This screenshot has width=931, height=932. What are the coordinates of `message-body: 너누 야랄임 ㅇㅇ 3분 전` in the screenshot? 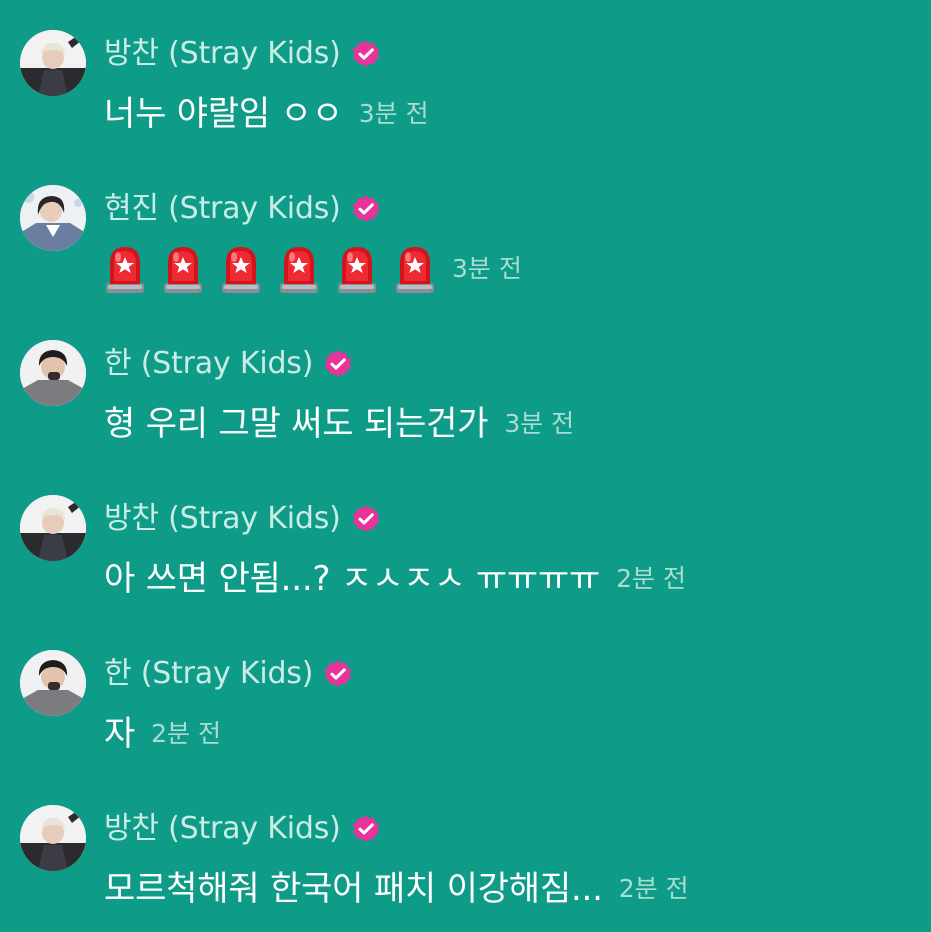 It's located at (266, 114).